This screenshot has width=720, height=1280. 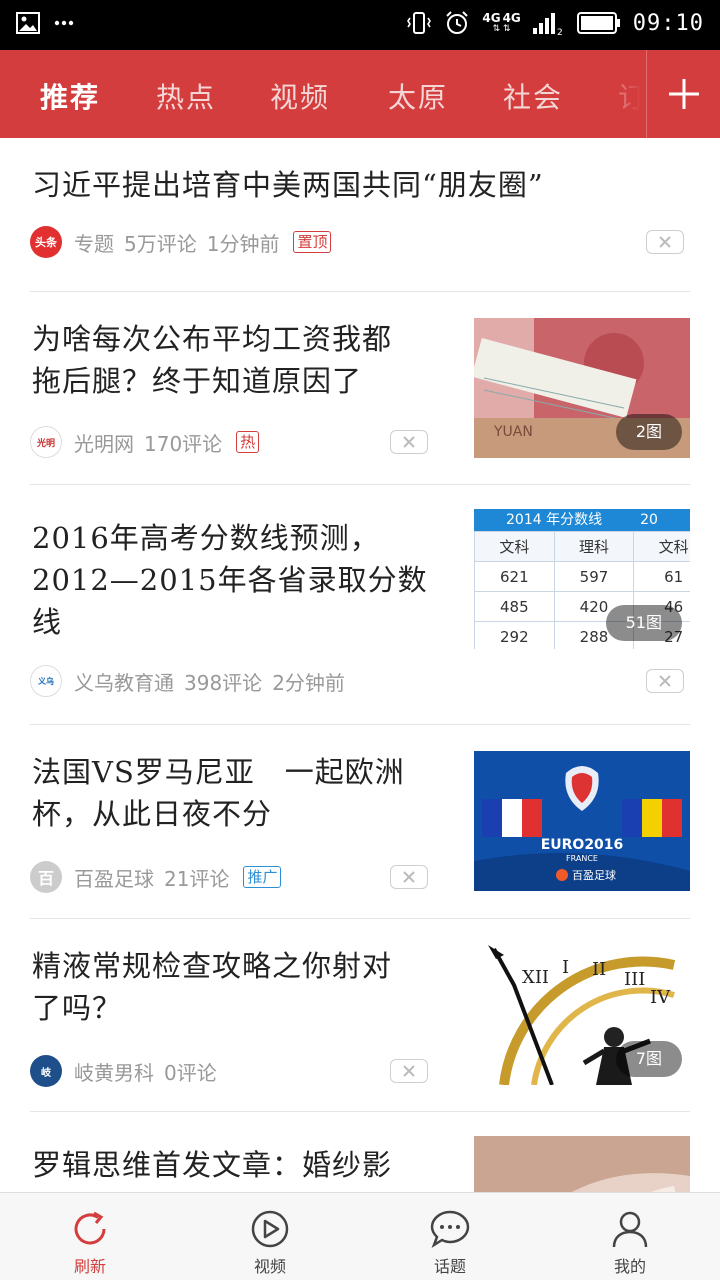 I want to click on news-source: 义乌教育通, so click(x=124, y=682).